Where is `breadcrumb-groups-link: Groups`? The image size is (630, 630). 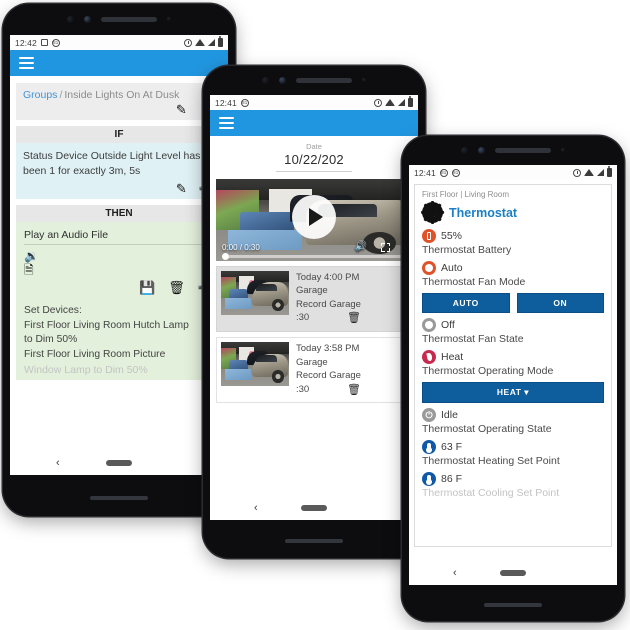 breadcrumb-groups-link: Groups is located at coordinates (40, 95).